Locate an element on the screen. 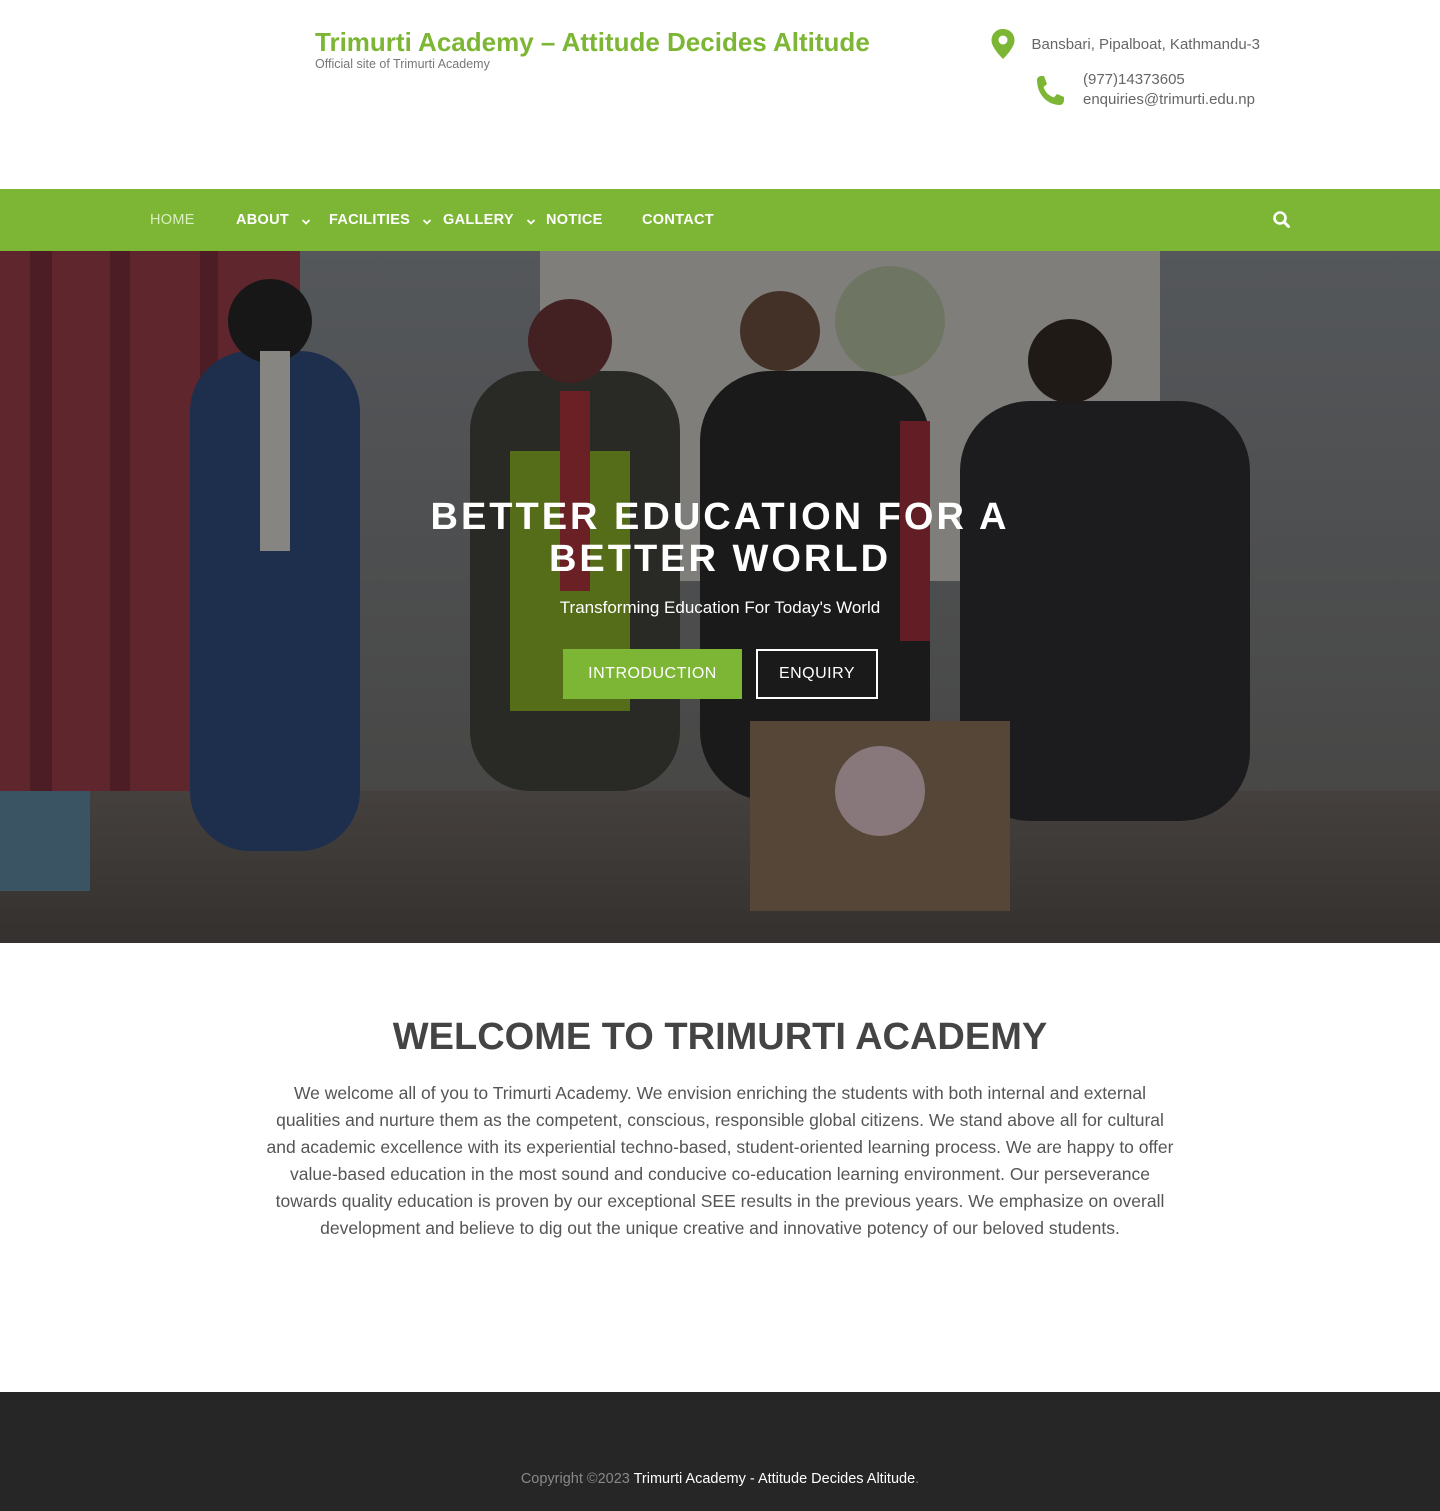  phone-icon is located at coordinates (1049, 91).